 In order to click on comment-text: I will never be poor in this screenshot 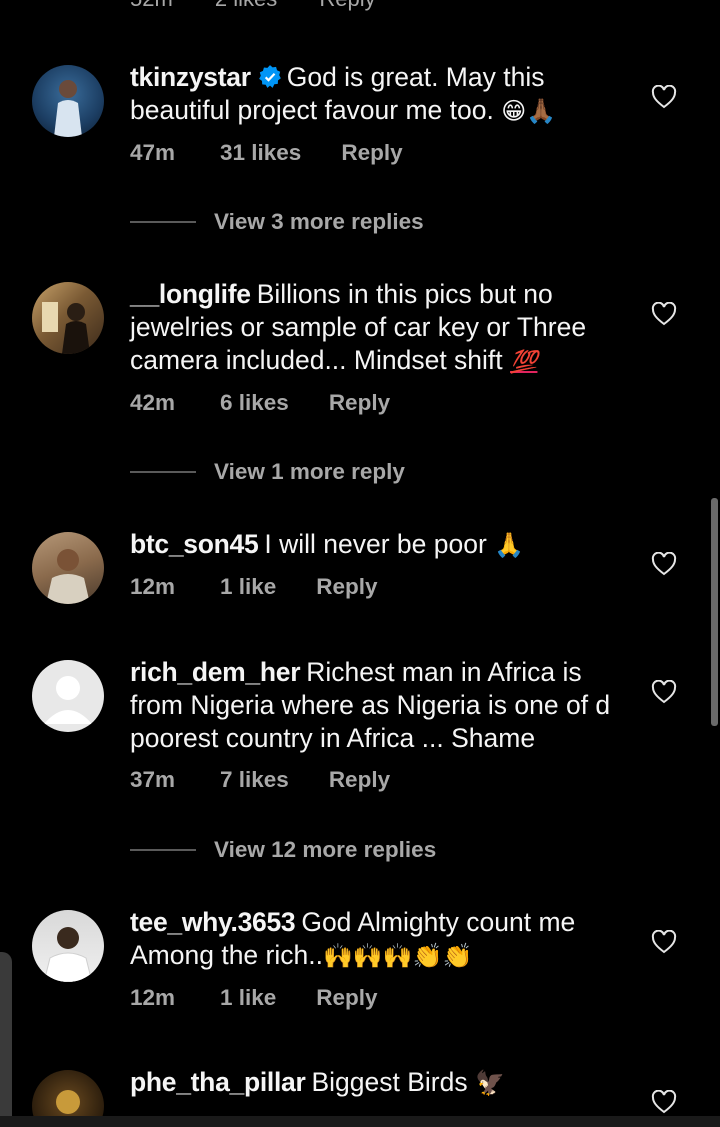, I will do `click(375, 544)`.